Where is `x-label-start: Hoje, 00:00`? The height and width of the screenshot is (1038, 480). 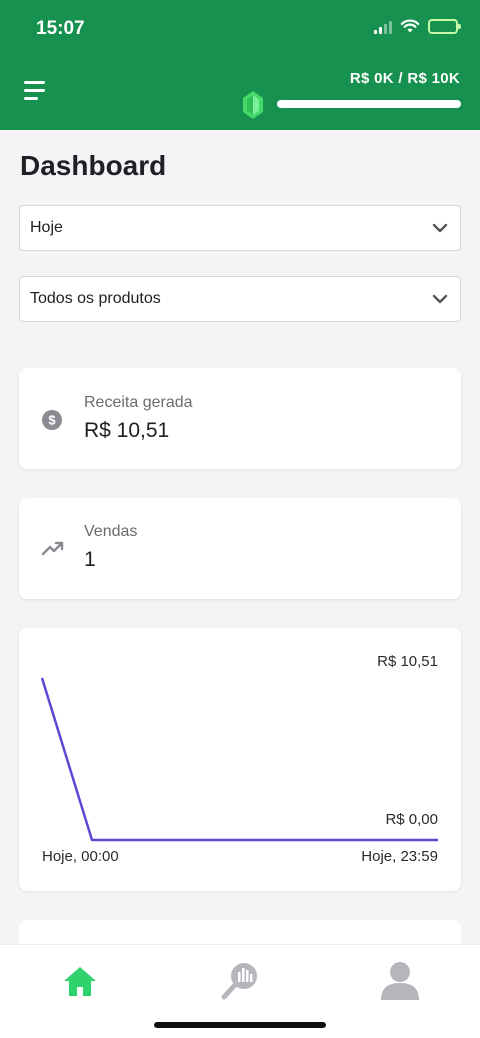
x-label-start: Hoje, 00:00 is located at coordinates (80, 856).